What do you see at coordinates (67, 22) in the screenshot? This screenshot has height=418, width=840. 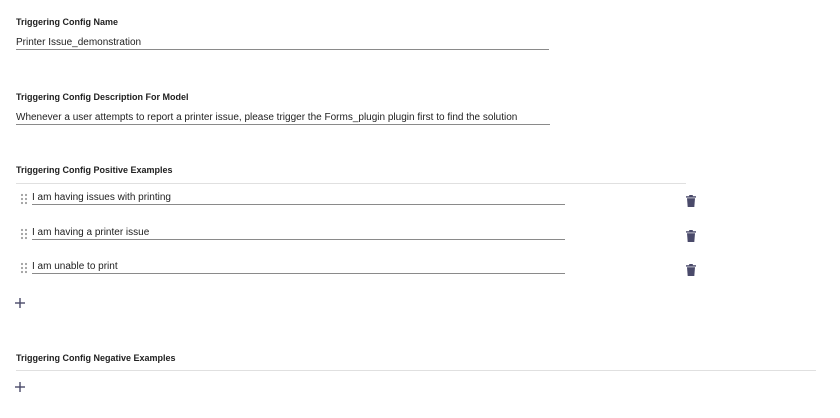 I see `config-name-label: Triggering Config Name` at bounding box center [67, 22].